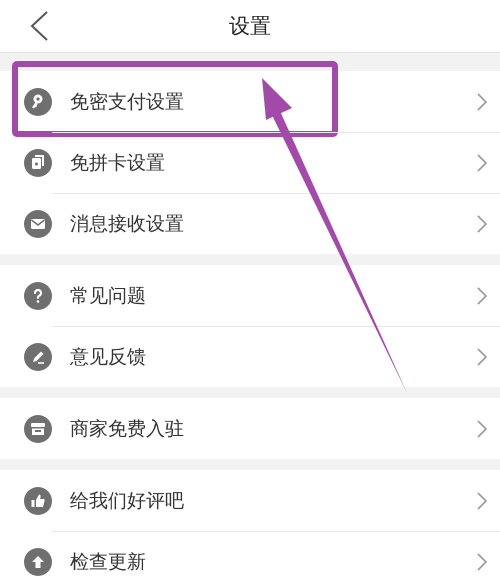 This screenshot has height=579, width=500. Describe the element at coordinates (39, 26) in the screenshot. I see `back-icon` at that location.